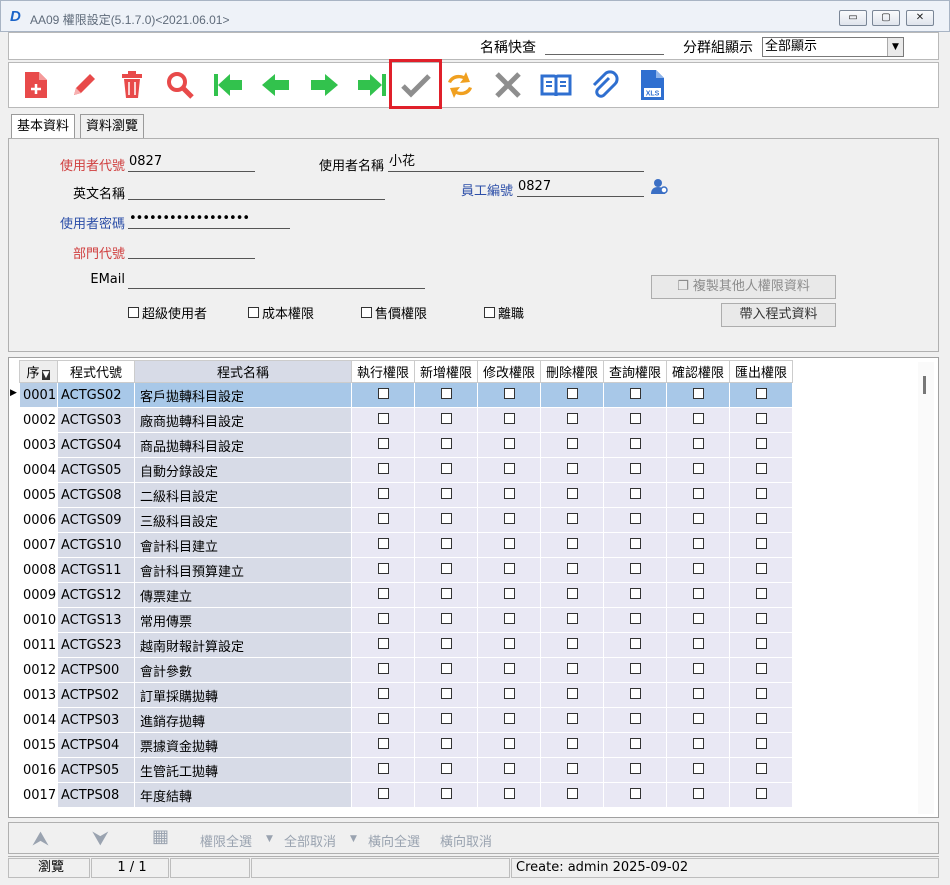  I want to click on refresh-button, so click(460, 85).